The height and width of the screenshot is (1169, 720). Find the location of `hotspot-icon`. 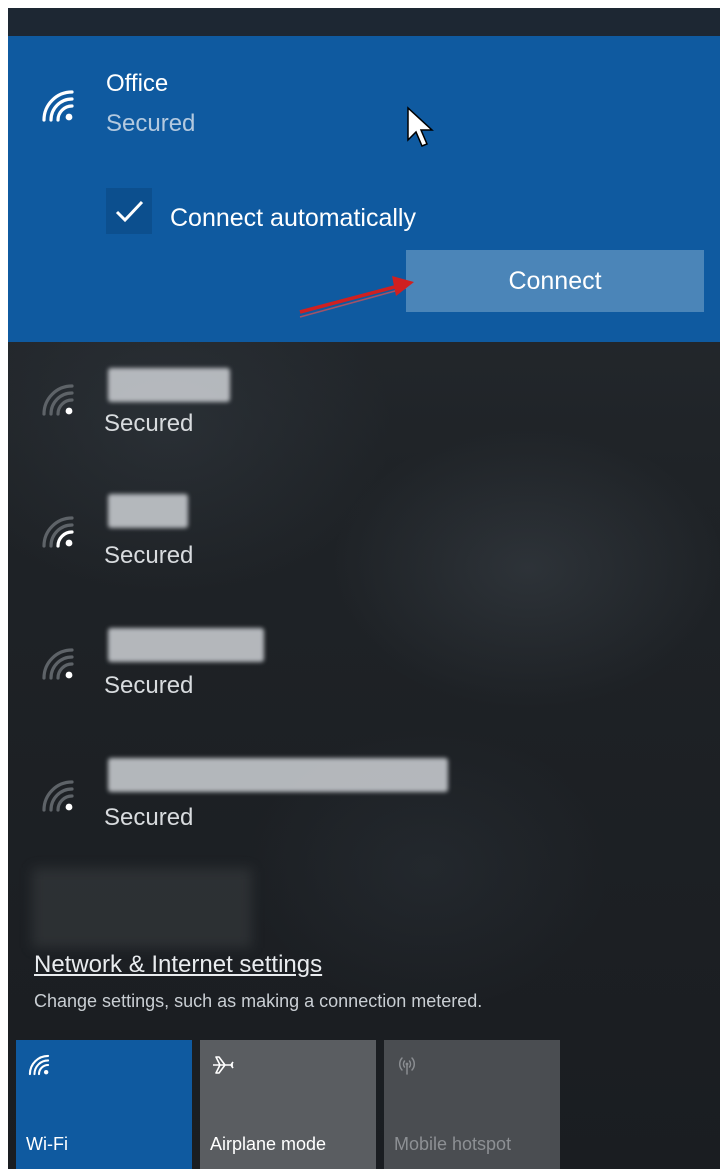

hotspot-icon is located at coordinates (407, 1066).